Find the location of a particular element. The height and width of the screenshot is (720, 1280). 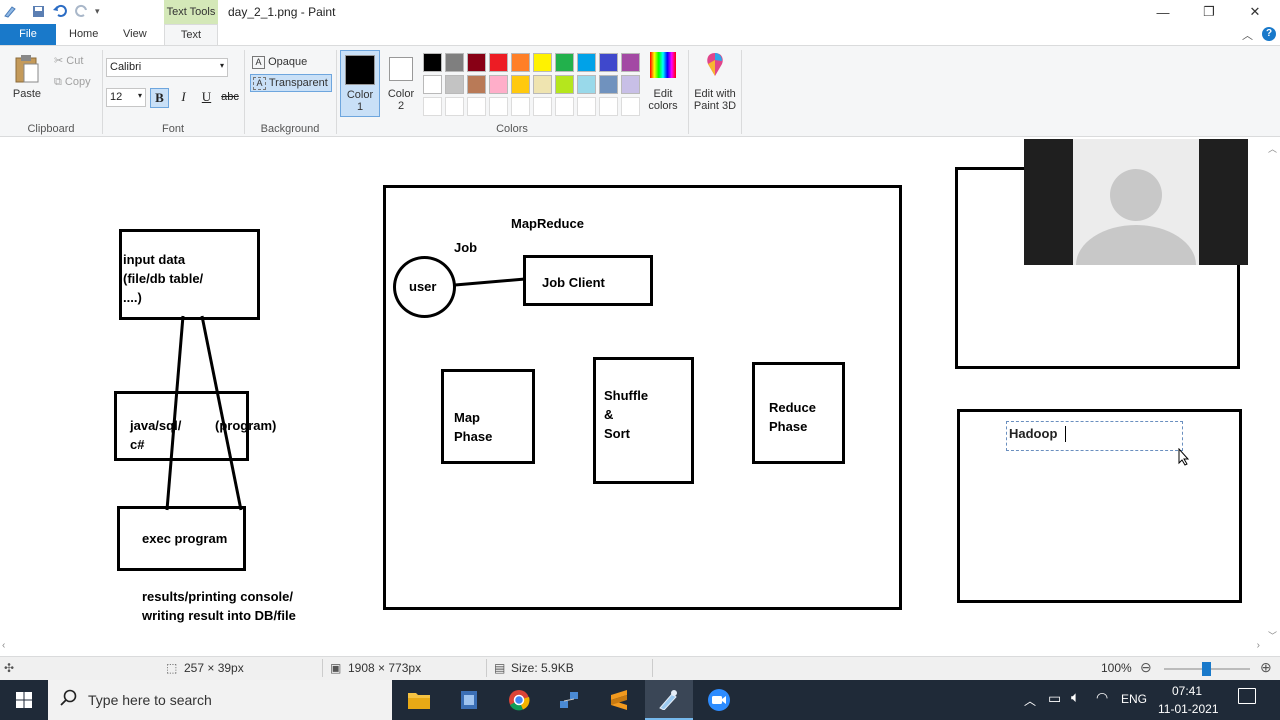

paint-icon is located at coordinates (668, 700).